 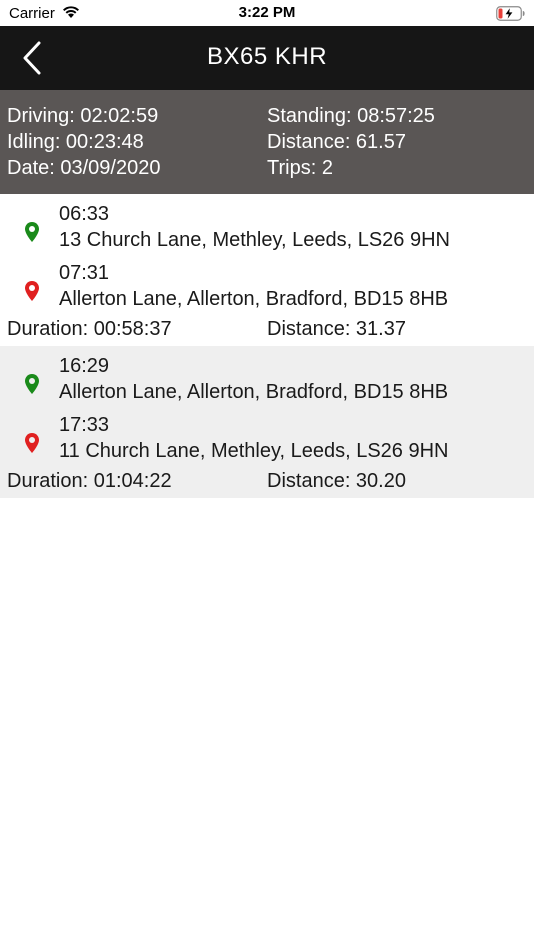 What do you see at coordinates (84, 366) in the screenshot?
I see `start-time: 16:29` at bounding box center [84, 366].